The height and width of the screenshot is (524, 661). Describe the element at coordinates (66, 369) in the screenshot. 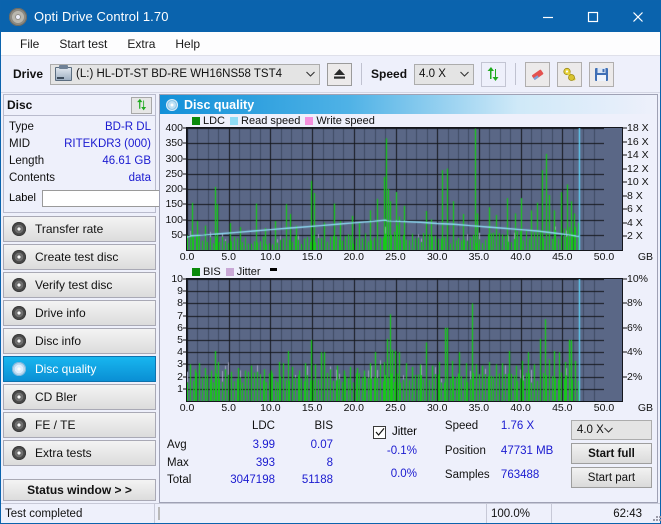

I see `sidebar-item-label: Disc quality` at that location.